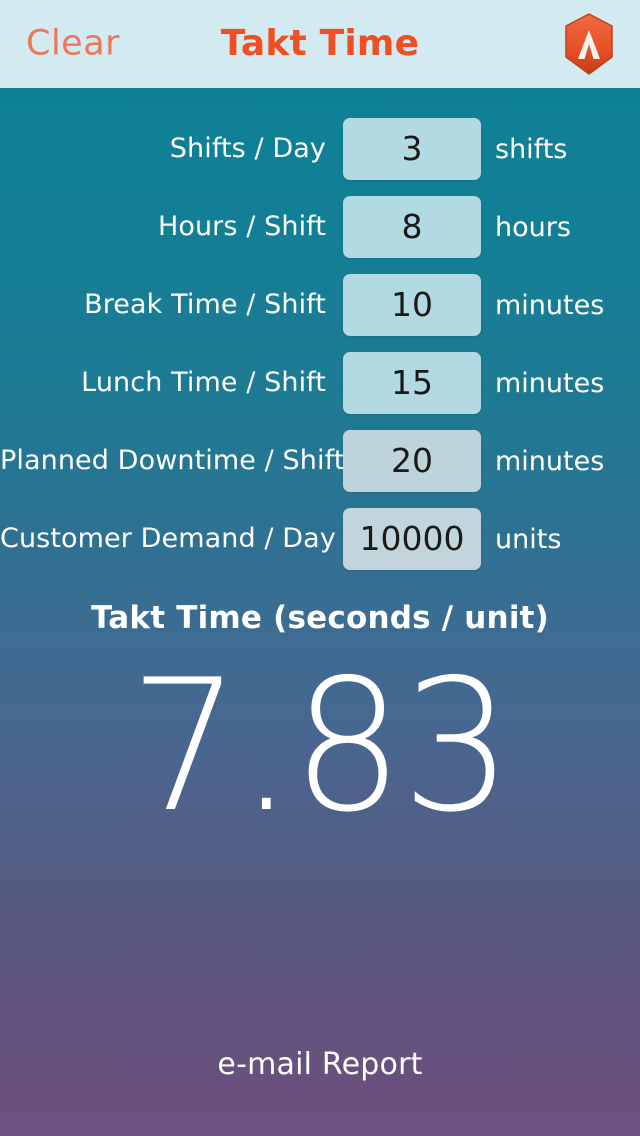 Image resolution: width=640 pixels, height=1136 pixels. I want to click on form-row-break-time-per-shift: Break Time / Shift minutes, so click(320, 305).